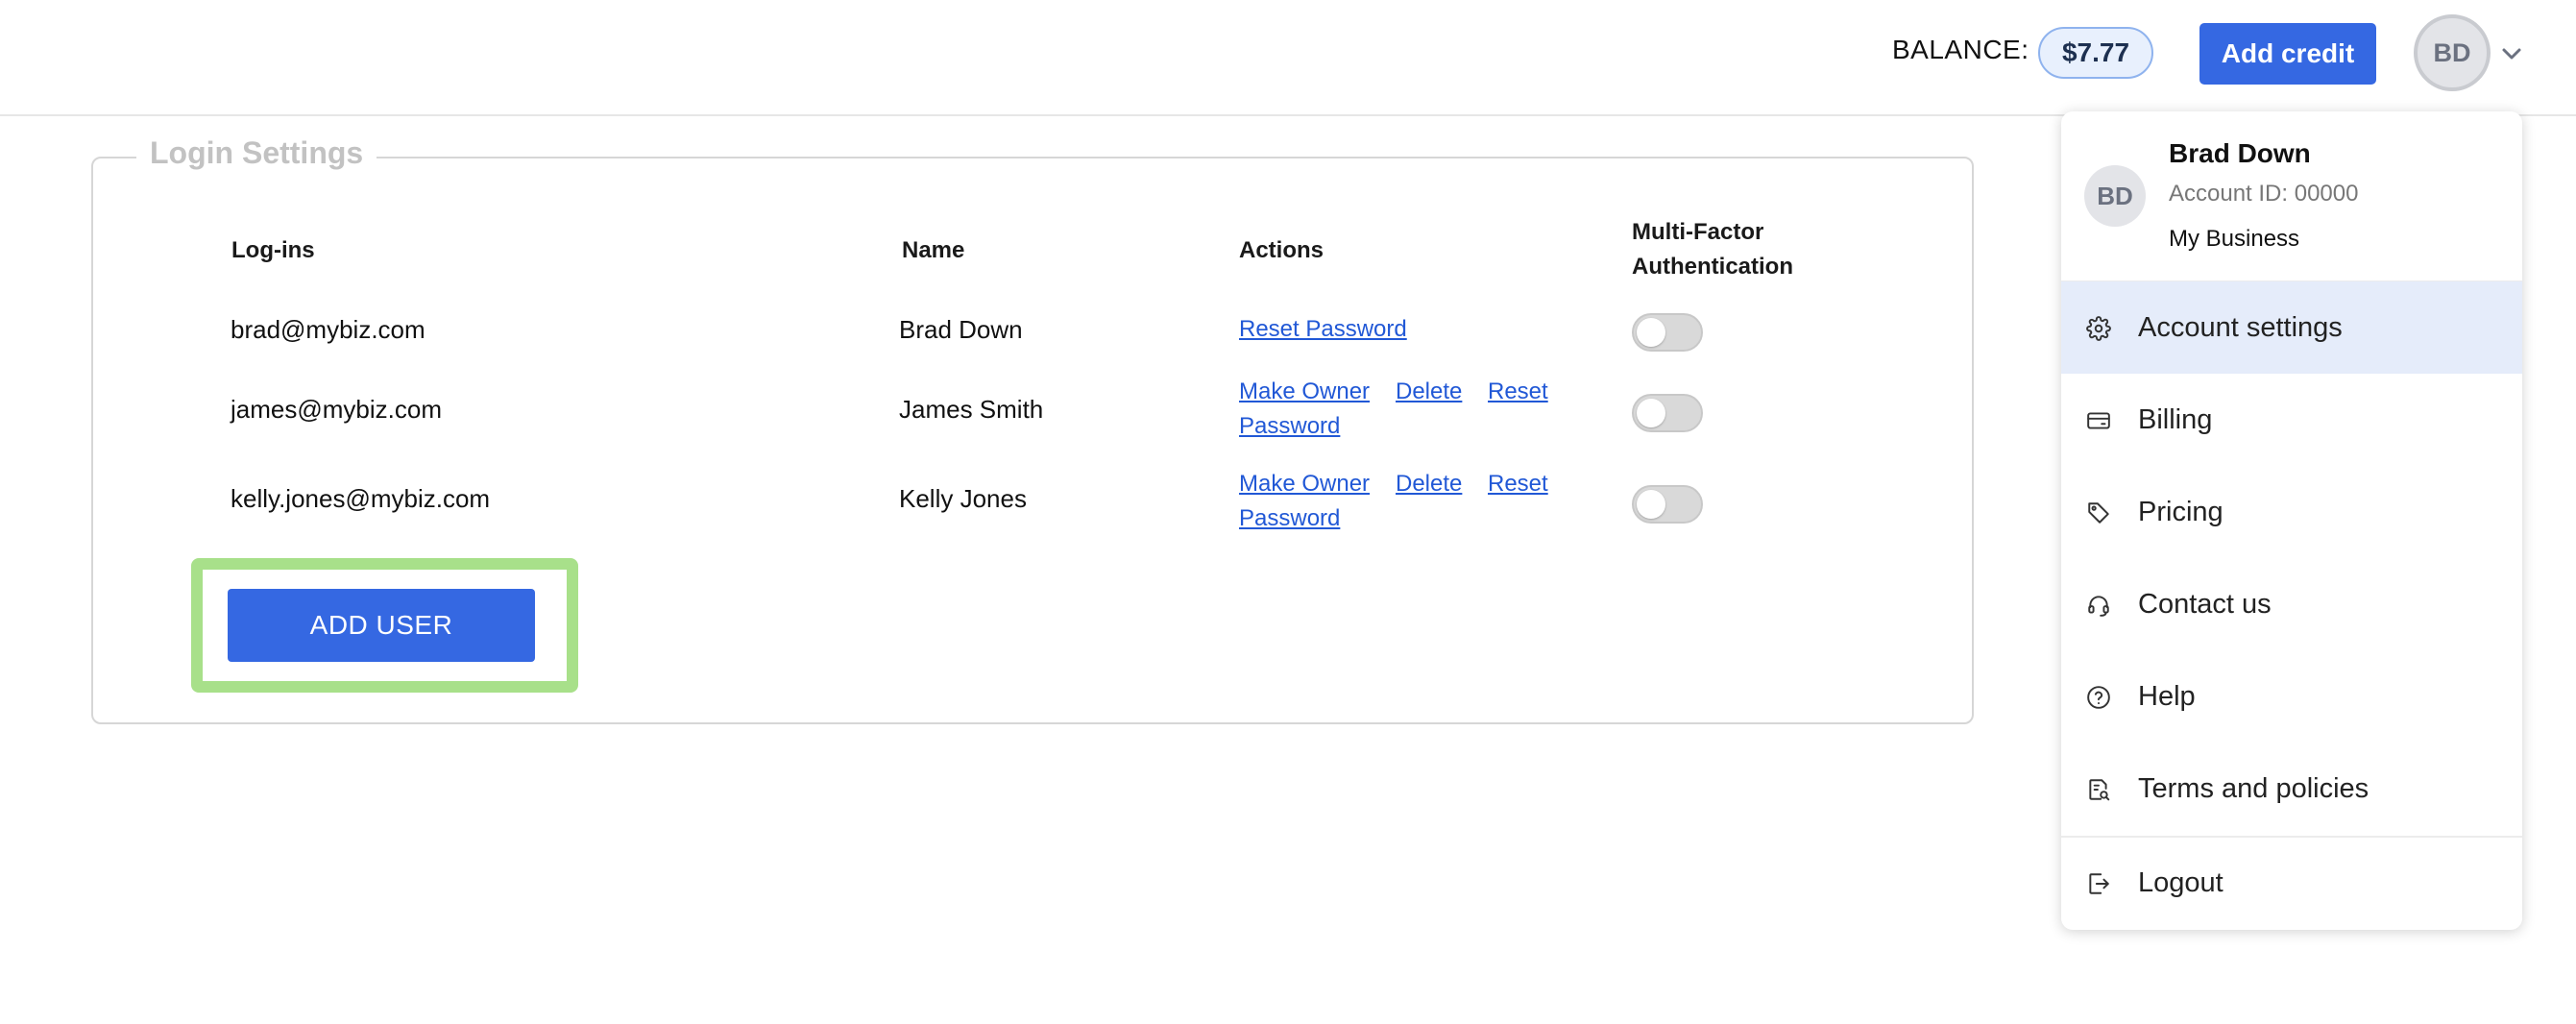 The width and height of the screenshot is (2576, 1024). Describe the element at coordinates (2253, 788) in the screenshot. I see `menu-item-label: Terms and policies` at that location.